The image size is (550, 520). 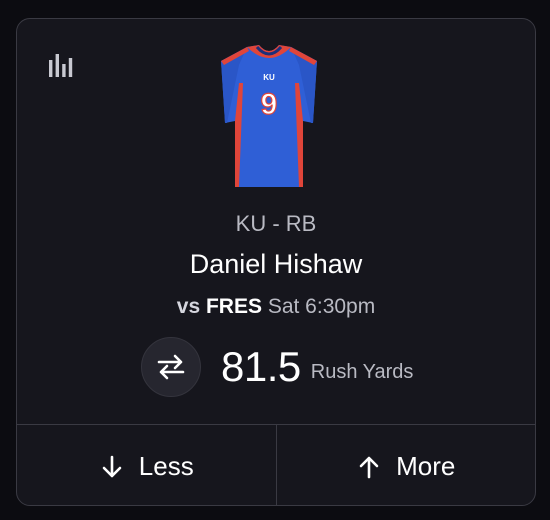 I want to click on team-position: KU - RB, so click(x=276, y=223).